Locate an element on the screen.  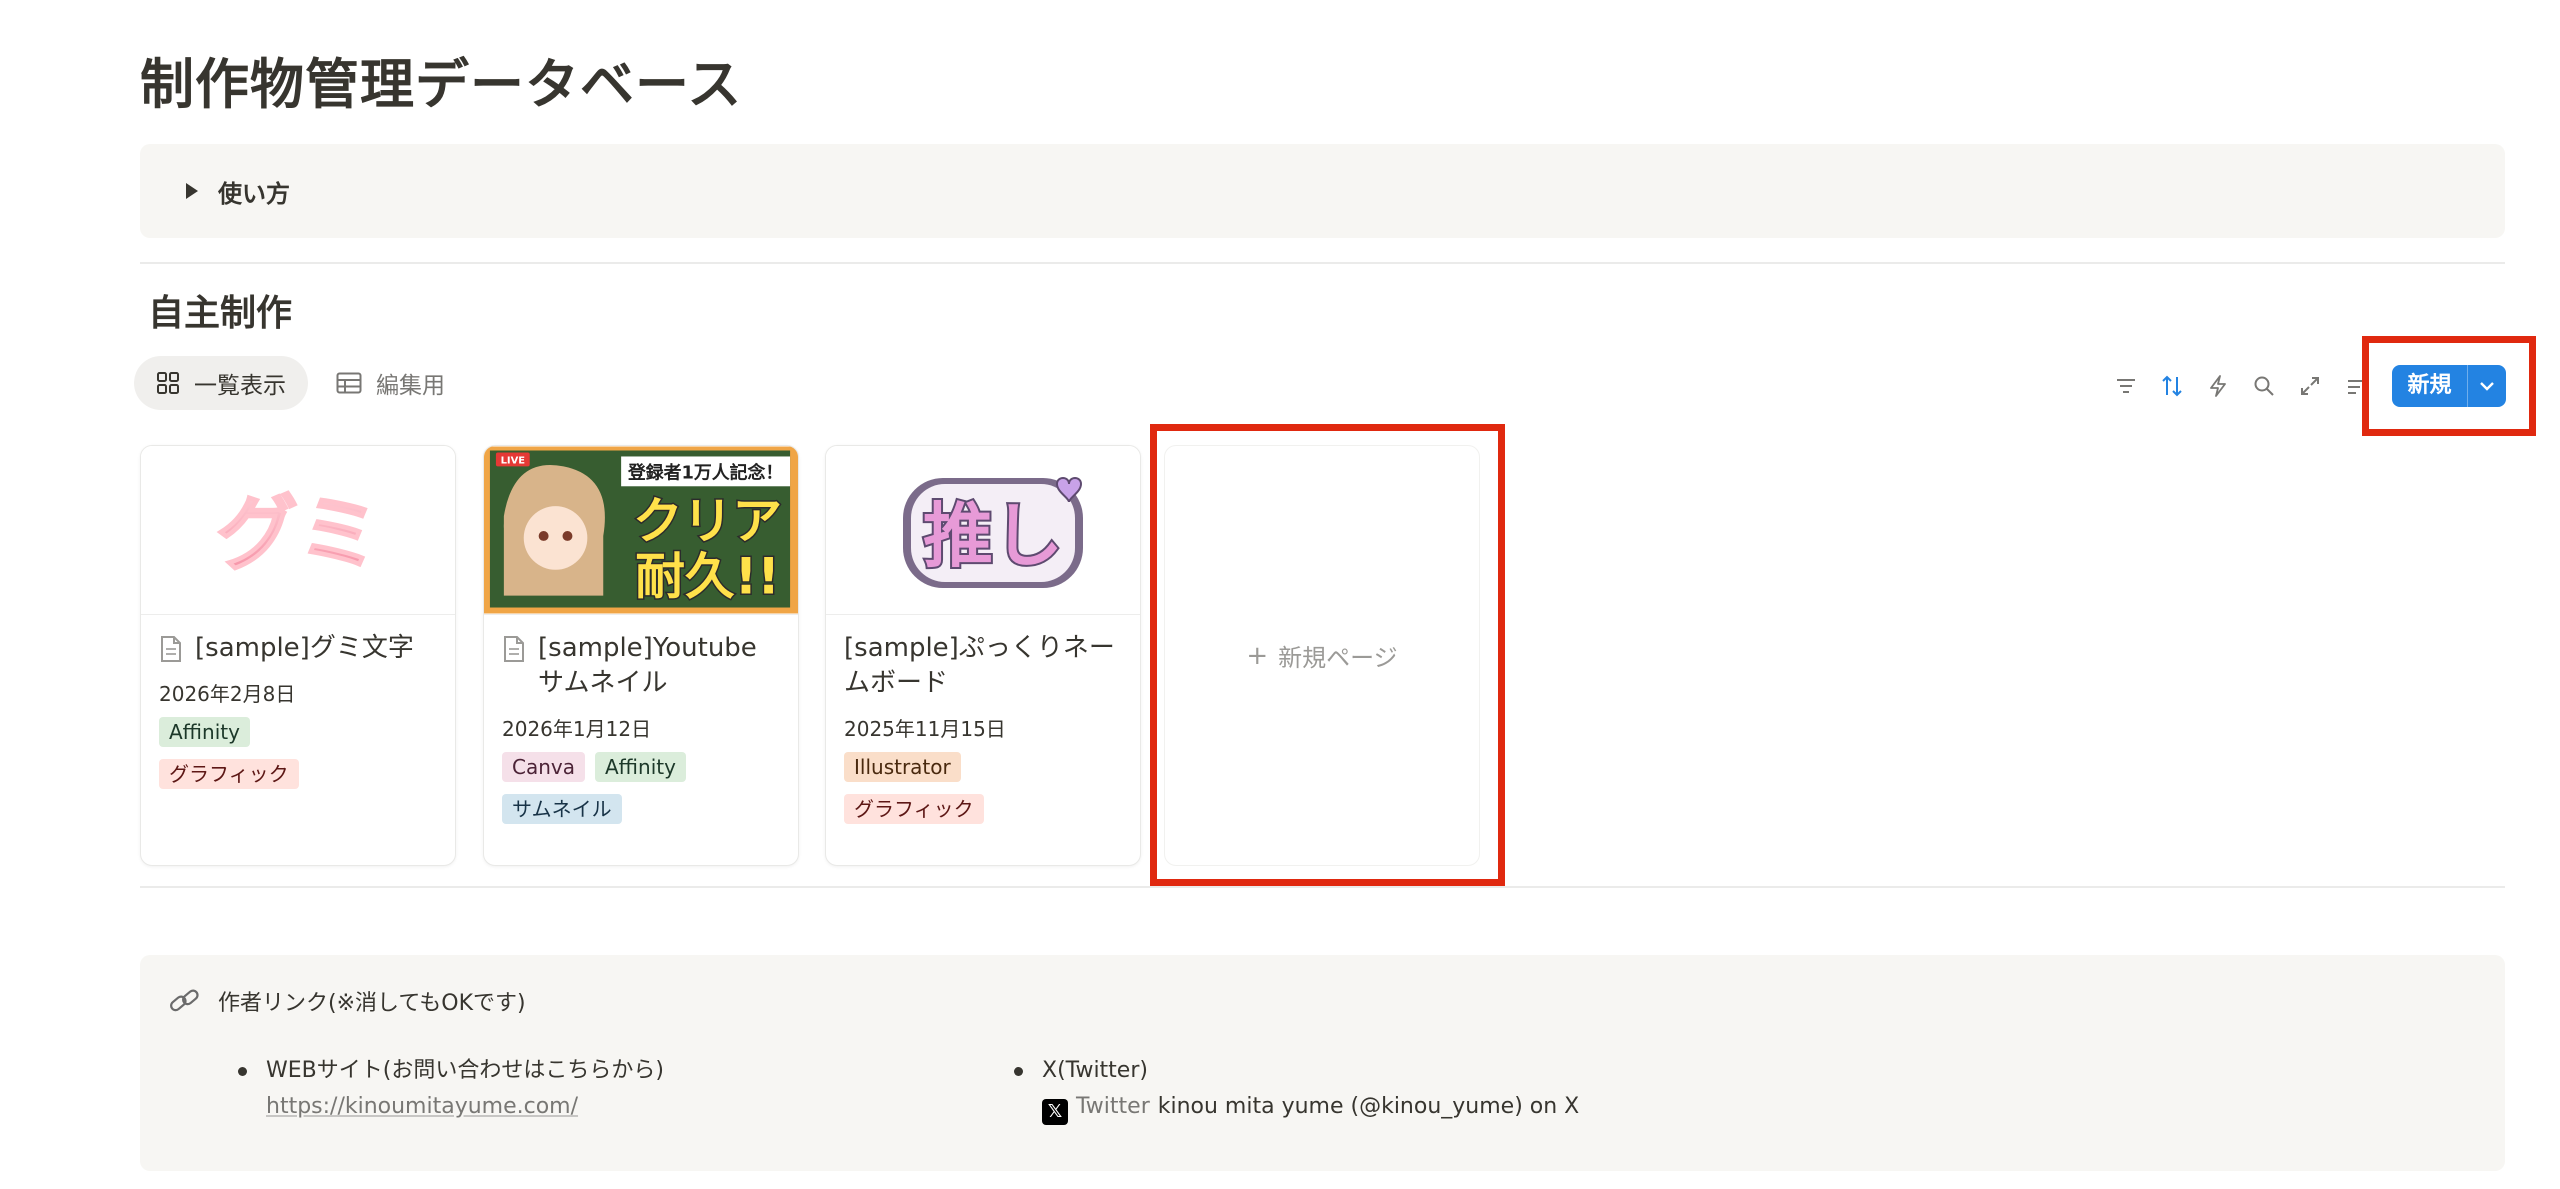
card-date: 2026年2月8日 is located at coordinates (227, 694).